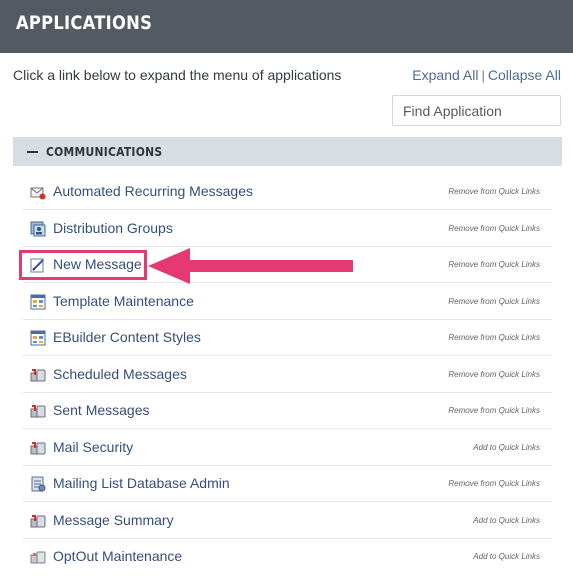 Image resolution: width=573 pixels, height=580 pixels. What do you see at coordinates (38, 229) in the screenshot?
I see `group-icon` at bounding box center [38, 229].